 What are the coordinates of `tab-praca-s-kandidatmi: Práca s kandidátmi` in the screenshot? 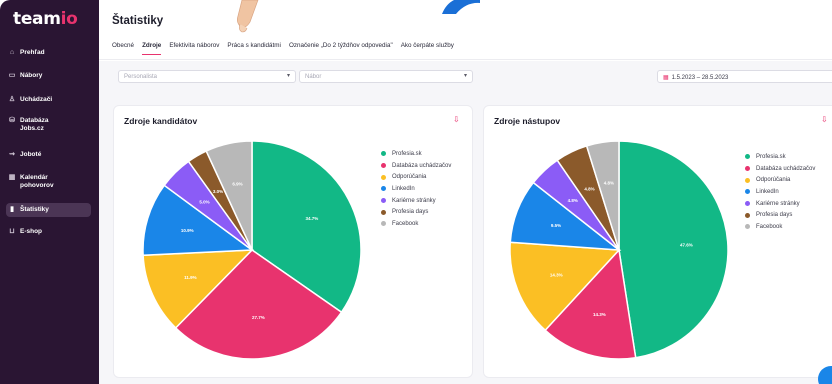 It's located at (254, 48).